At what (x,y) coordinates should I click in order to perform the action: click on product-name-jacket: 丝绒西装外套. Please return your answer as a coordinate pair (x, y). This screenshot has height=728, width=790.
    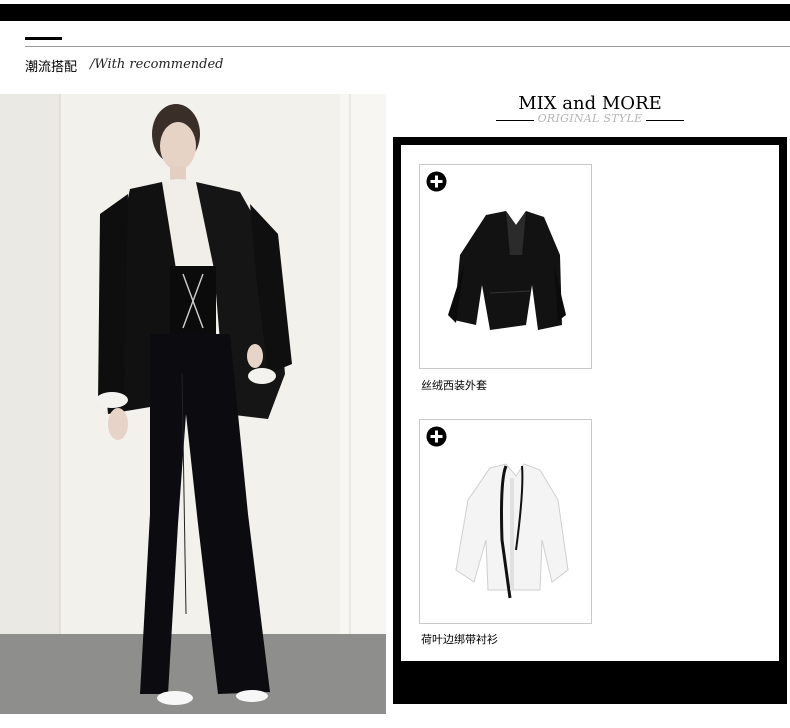
    Looking at the image, I should click on (454, 385).